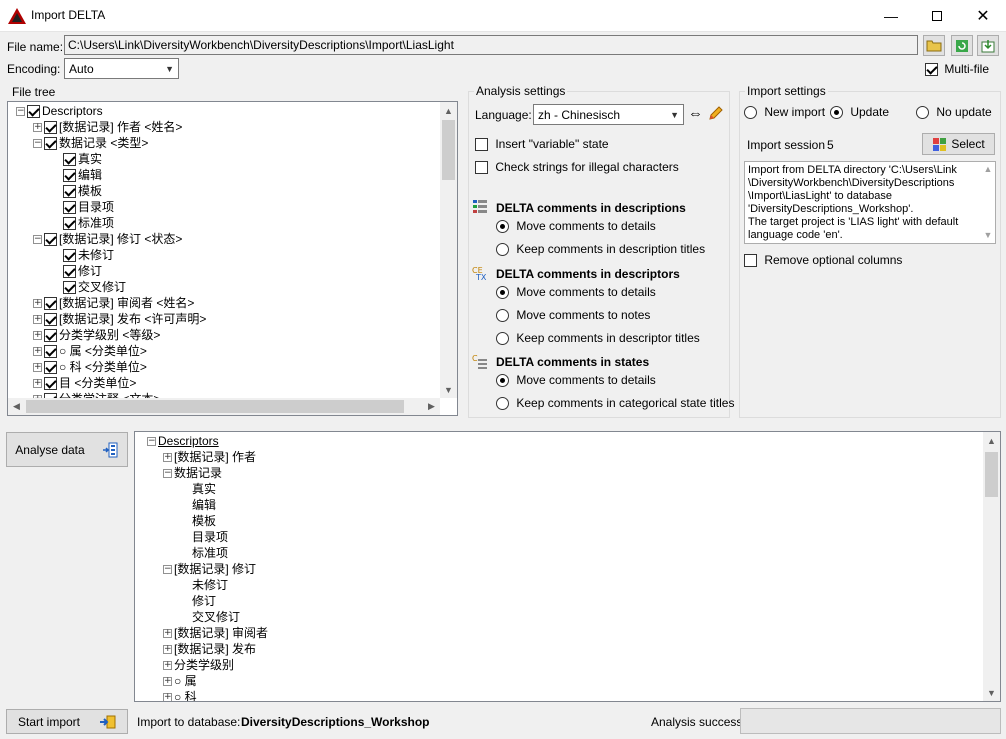  What do you see at coordinates (750, 261) in the screenshot?
I see `remove-optional-checkbox` at bounding box center [750, 261].